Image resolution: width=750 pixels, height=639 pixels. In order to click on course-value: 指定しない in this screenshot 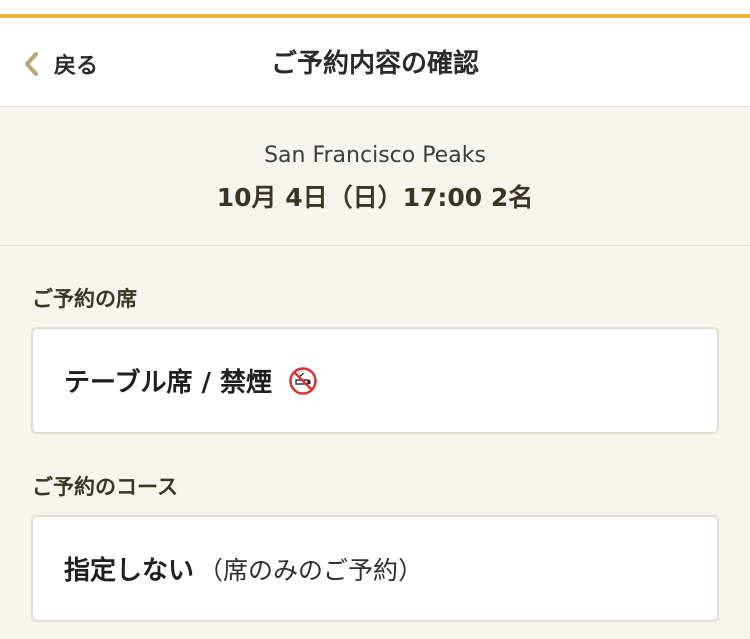, I will do `click(129, 571)`.